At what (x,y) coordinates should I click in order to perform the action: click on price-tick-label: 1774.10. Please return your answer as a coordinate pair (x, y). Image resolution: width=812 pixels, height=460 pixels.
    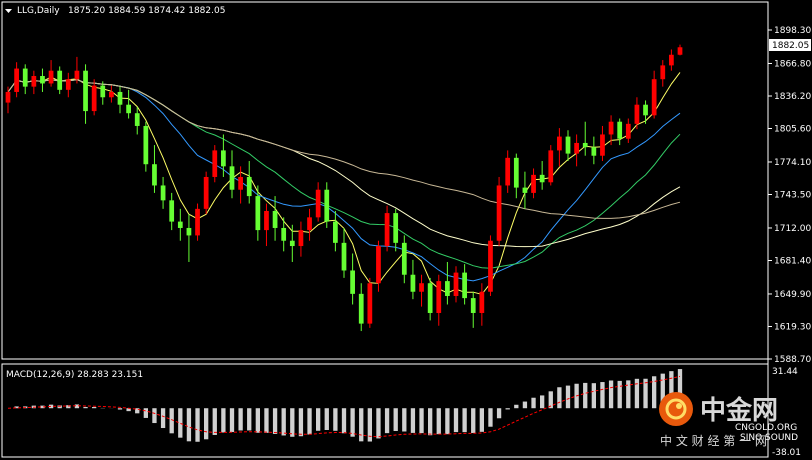
    Looking at the image, I should click on (792, 163).